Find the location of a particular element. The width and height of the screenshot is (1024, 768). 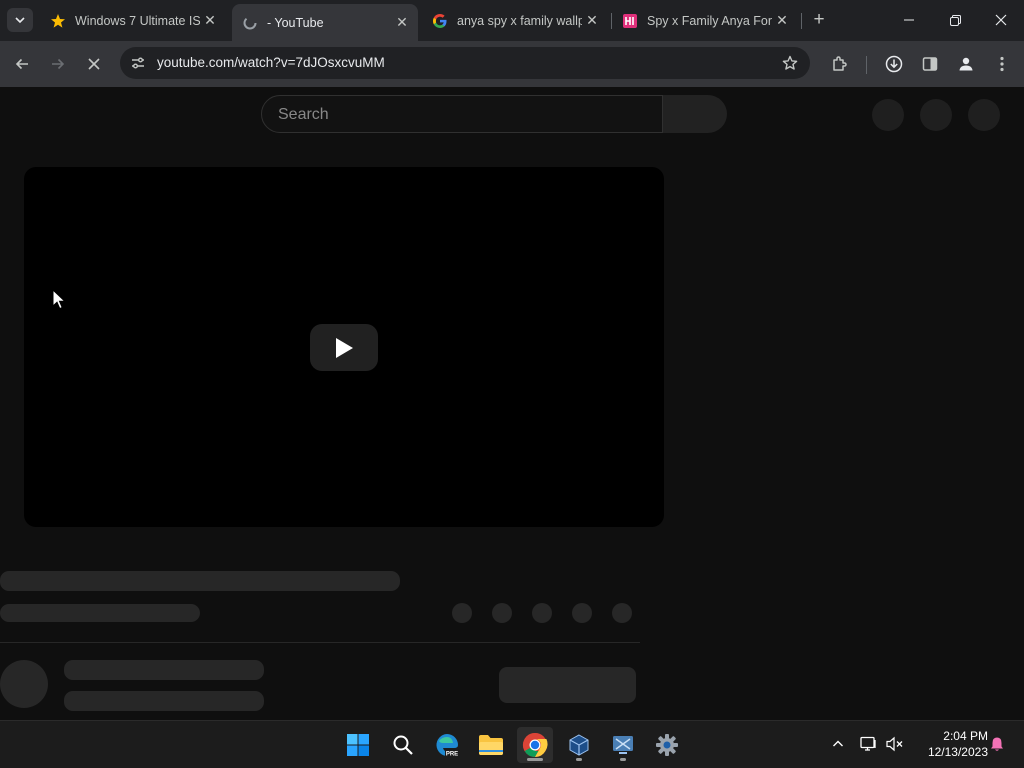

taskbar-file-explorer is located at coordinates (491, 745).